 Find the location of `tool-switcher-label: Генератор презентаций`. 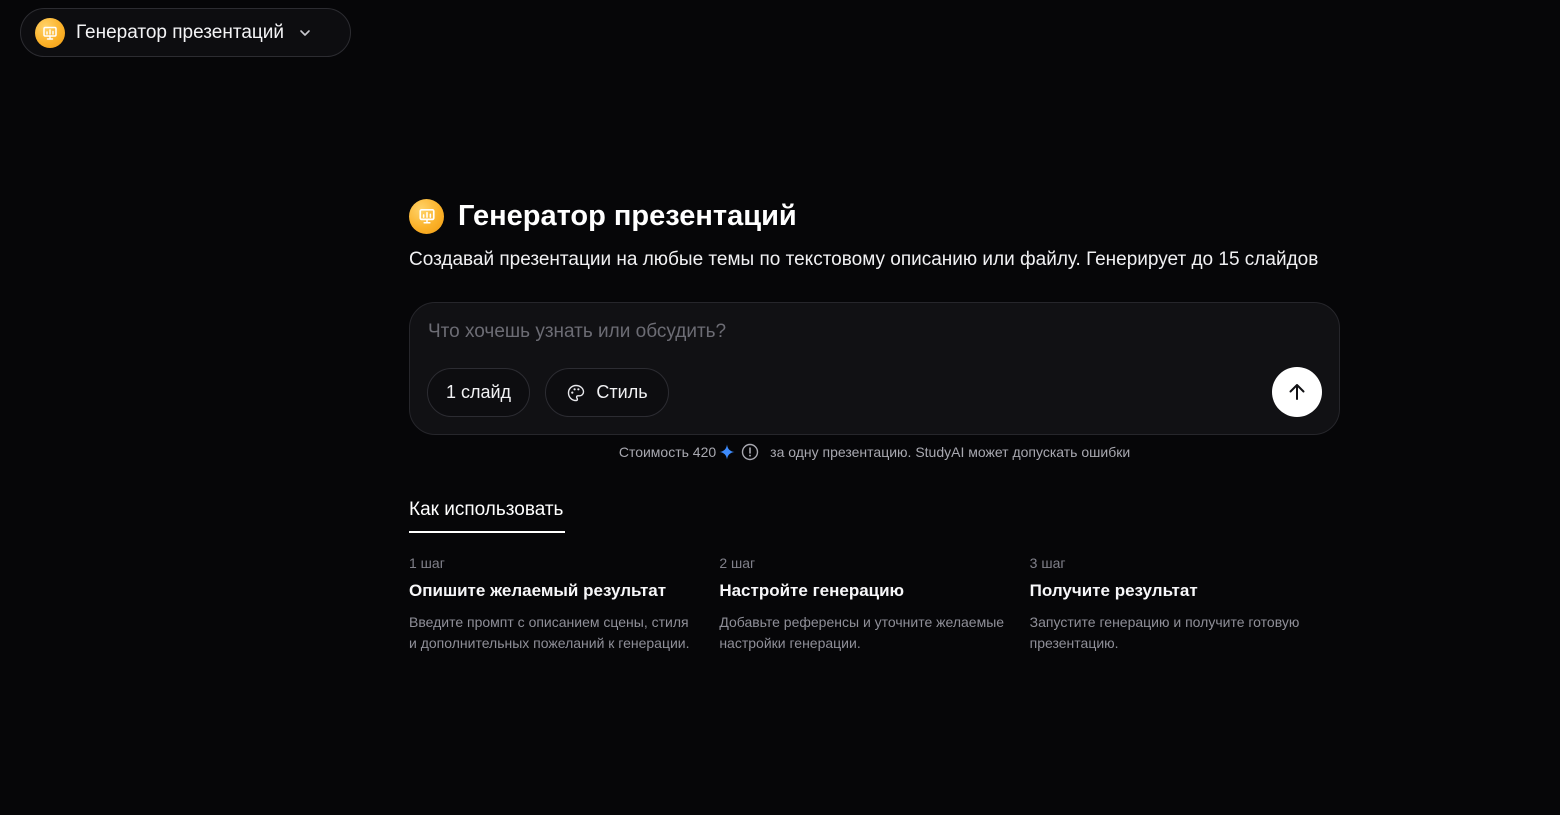

tool-switcher-label: Генератор презентаций is located at coordinates (180, 32).